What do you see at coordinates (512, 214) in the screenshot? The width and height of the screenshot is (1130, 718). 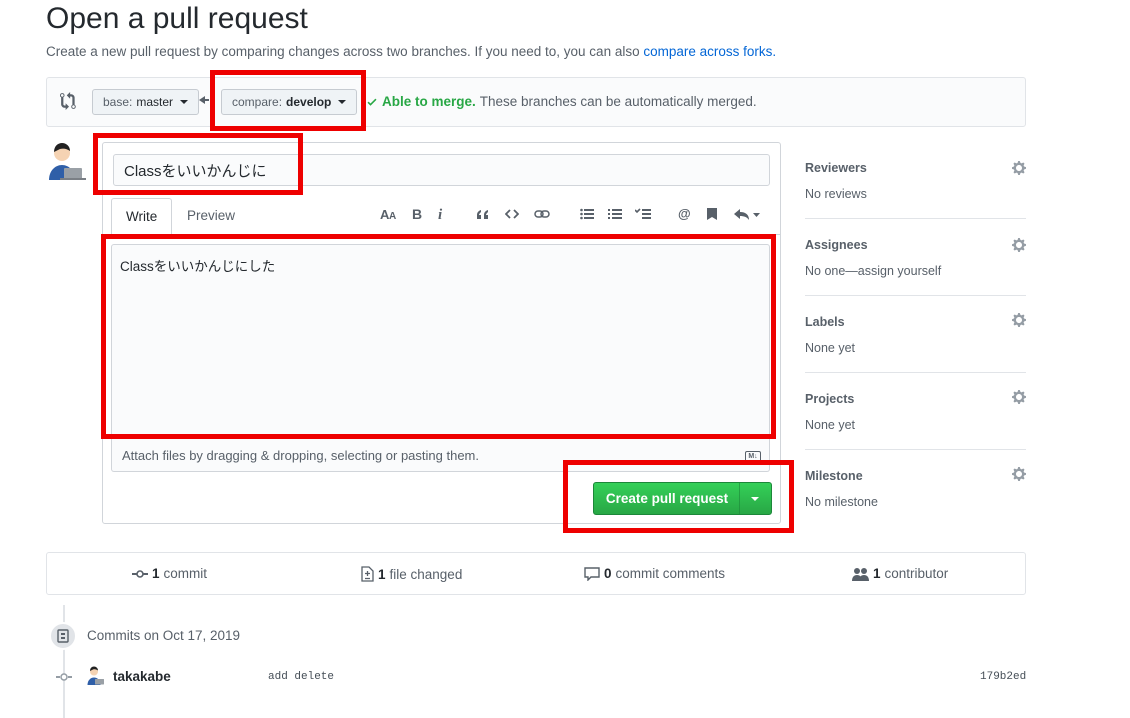 I see `code-icon` at bounding box center [512, 214].